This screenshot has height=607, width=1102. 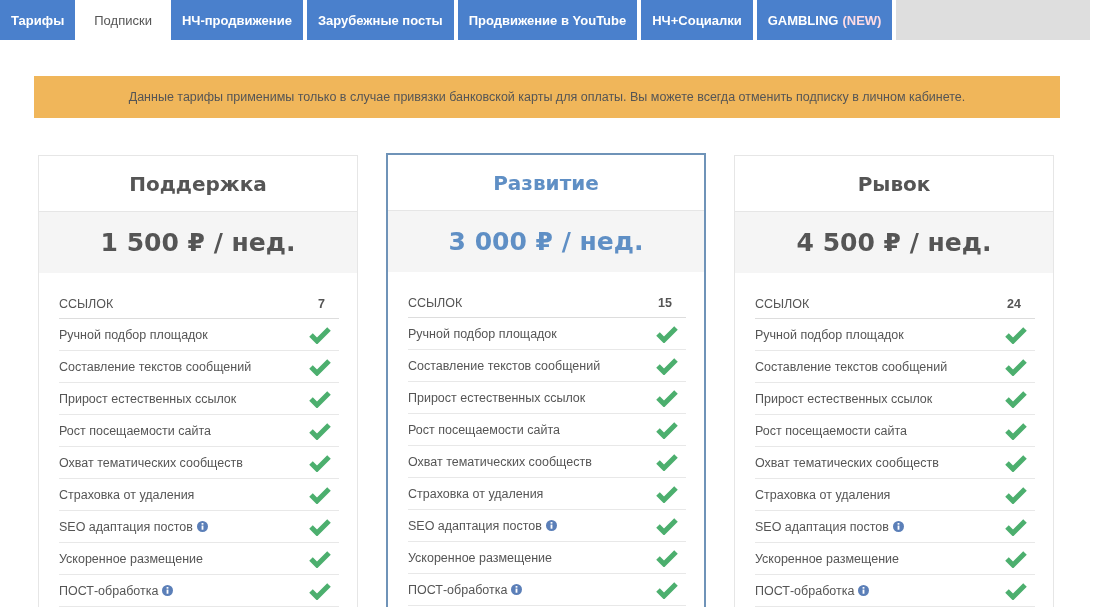 What do you see at coordinates (862, 20) in the screenshot?
I see `new-label: (NEW)` at bounding box center [862, 20].